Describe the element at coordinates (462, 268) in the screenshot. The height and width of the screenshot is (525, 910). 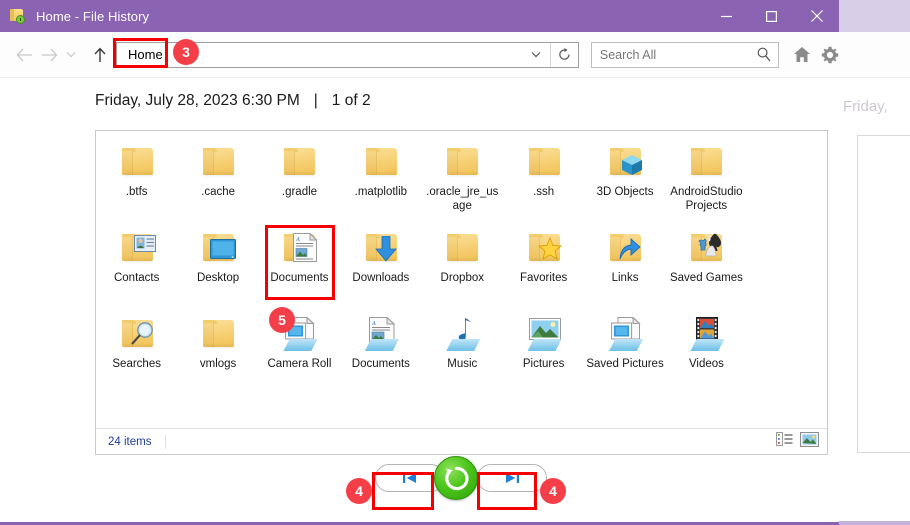
I see `item-dropbox: Dropbox` at that location.